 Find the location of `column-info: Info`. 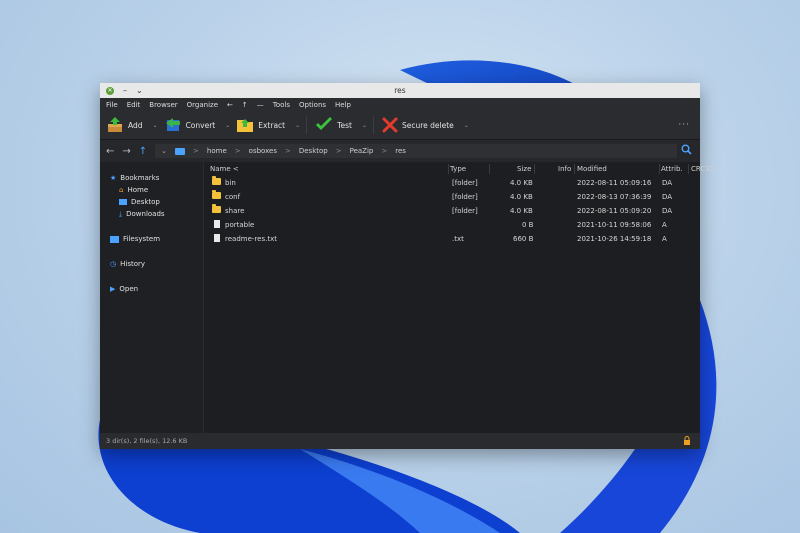

column-info: Info is located at coordinates (564, 169).